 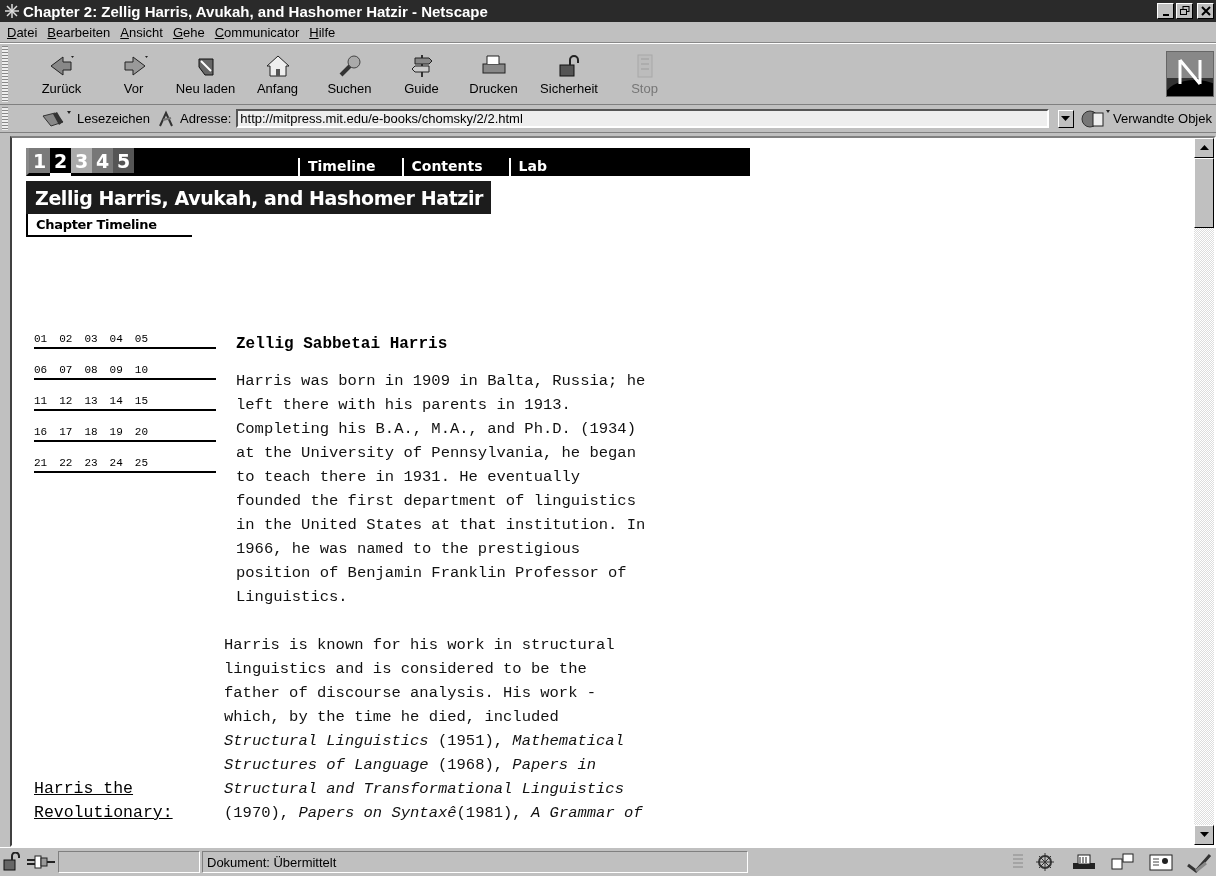 I want to click on number-link: 10, so click(x=141, y=370).